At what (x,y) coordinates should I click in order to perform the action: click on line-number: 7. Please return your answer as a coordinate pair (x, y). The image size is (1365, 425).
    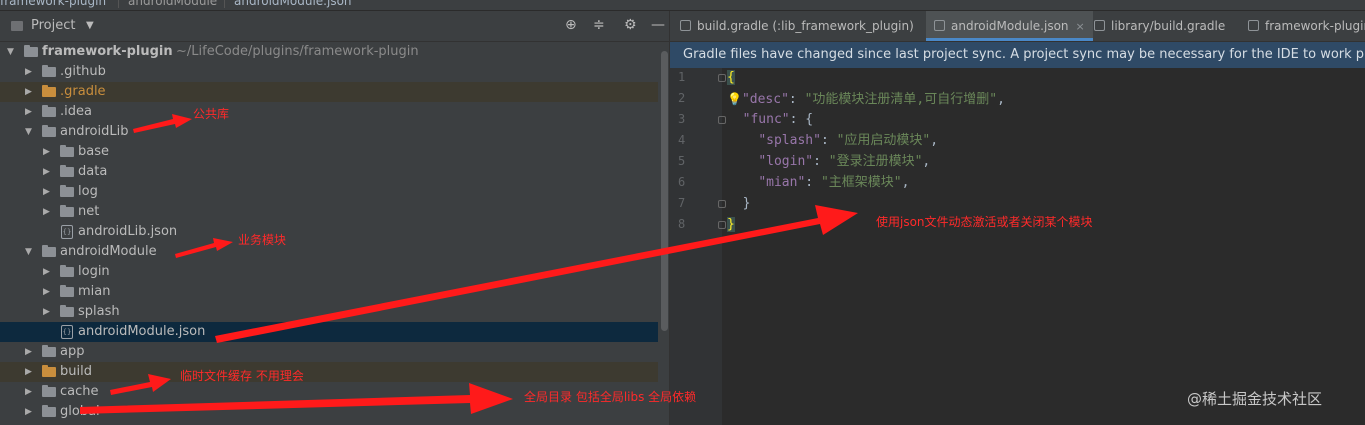
    Looking at the image, I should click on (682, 203).